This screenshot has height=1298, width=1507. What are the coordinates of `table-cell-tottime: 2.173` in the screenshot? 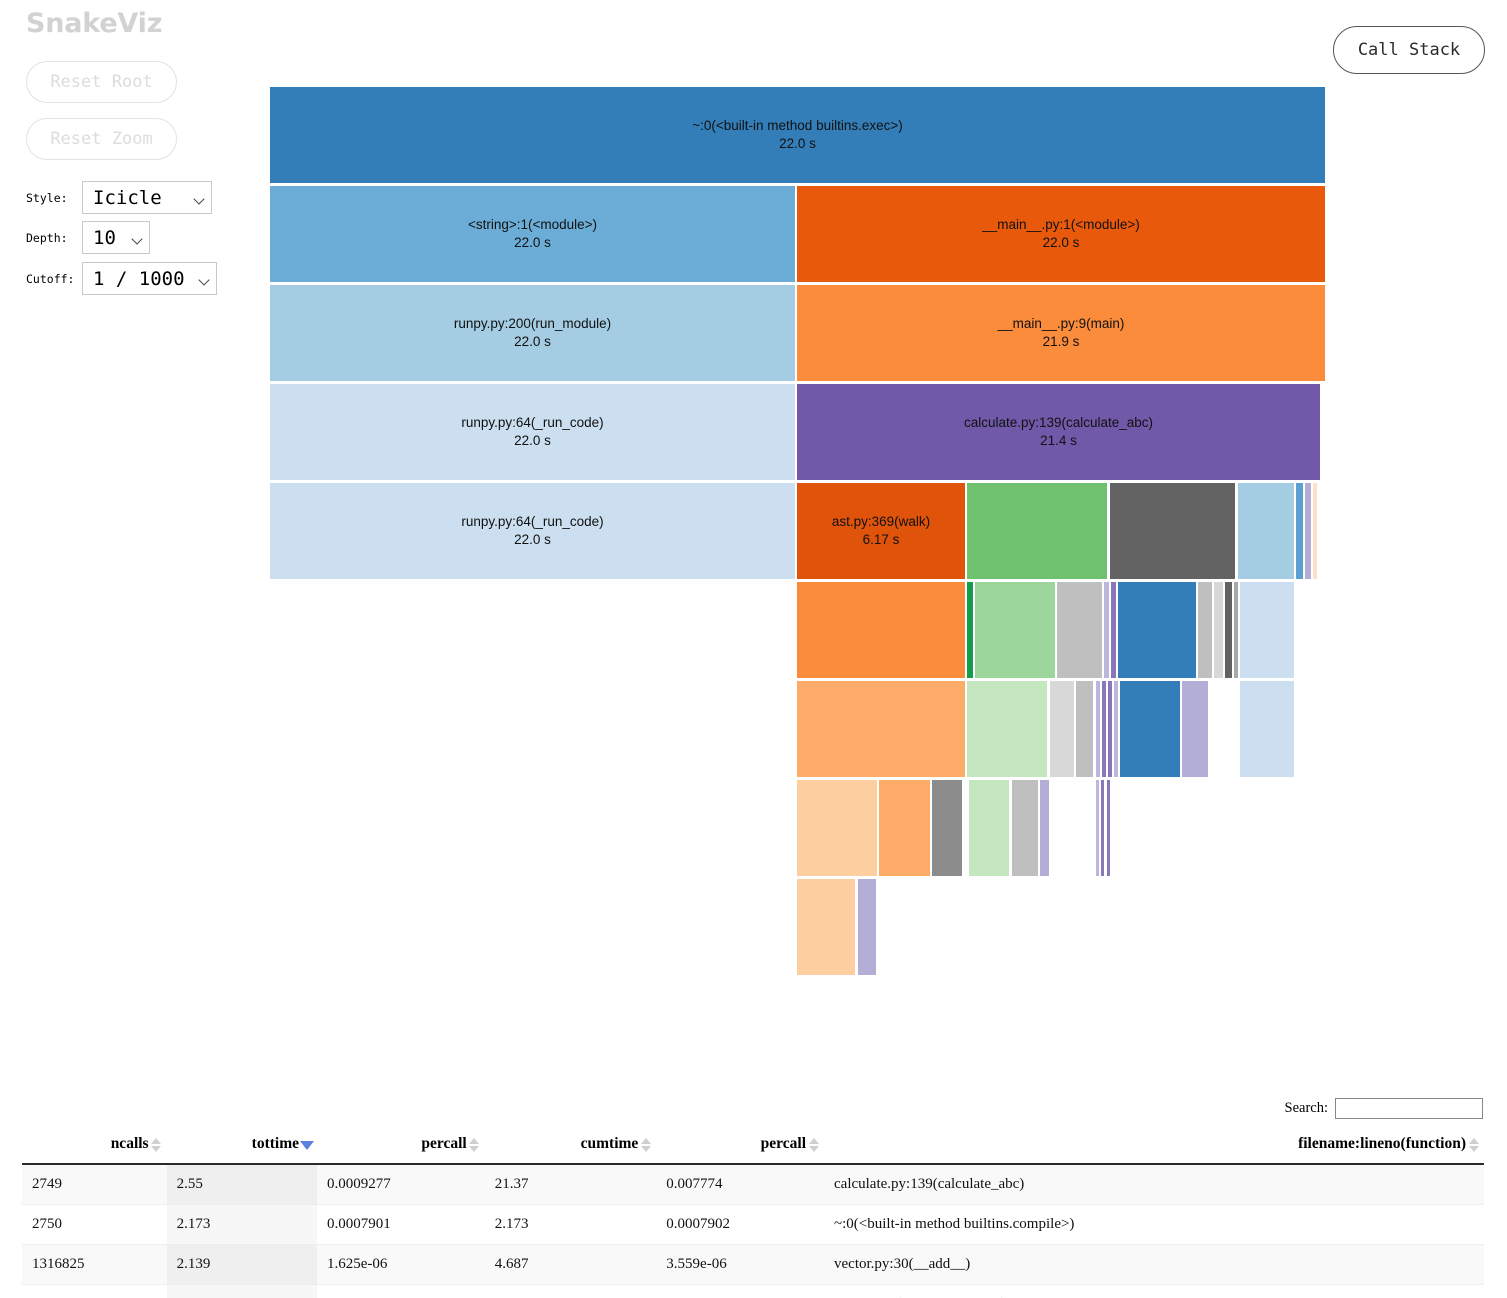 It's located at (242, 1224).